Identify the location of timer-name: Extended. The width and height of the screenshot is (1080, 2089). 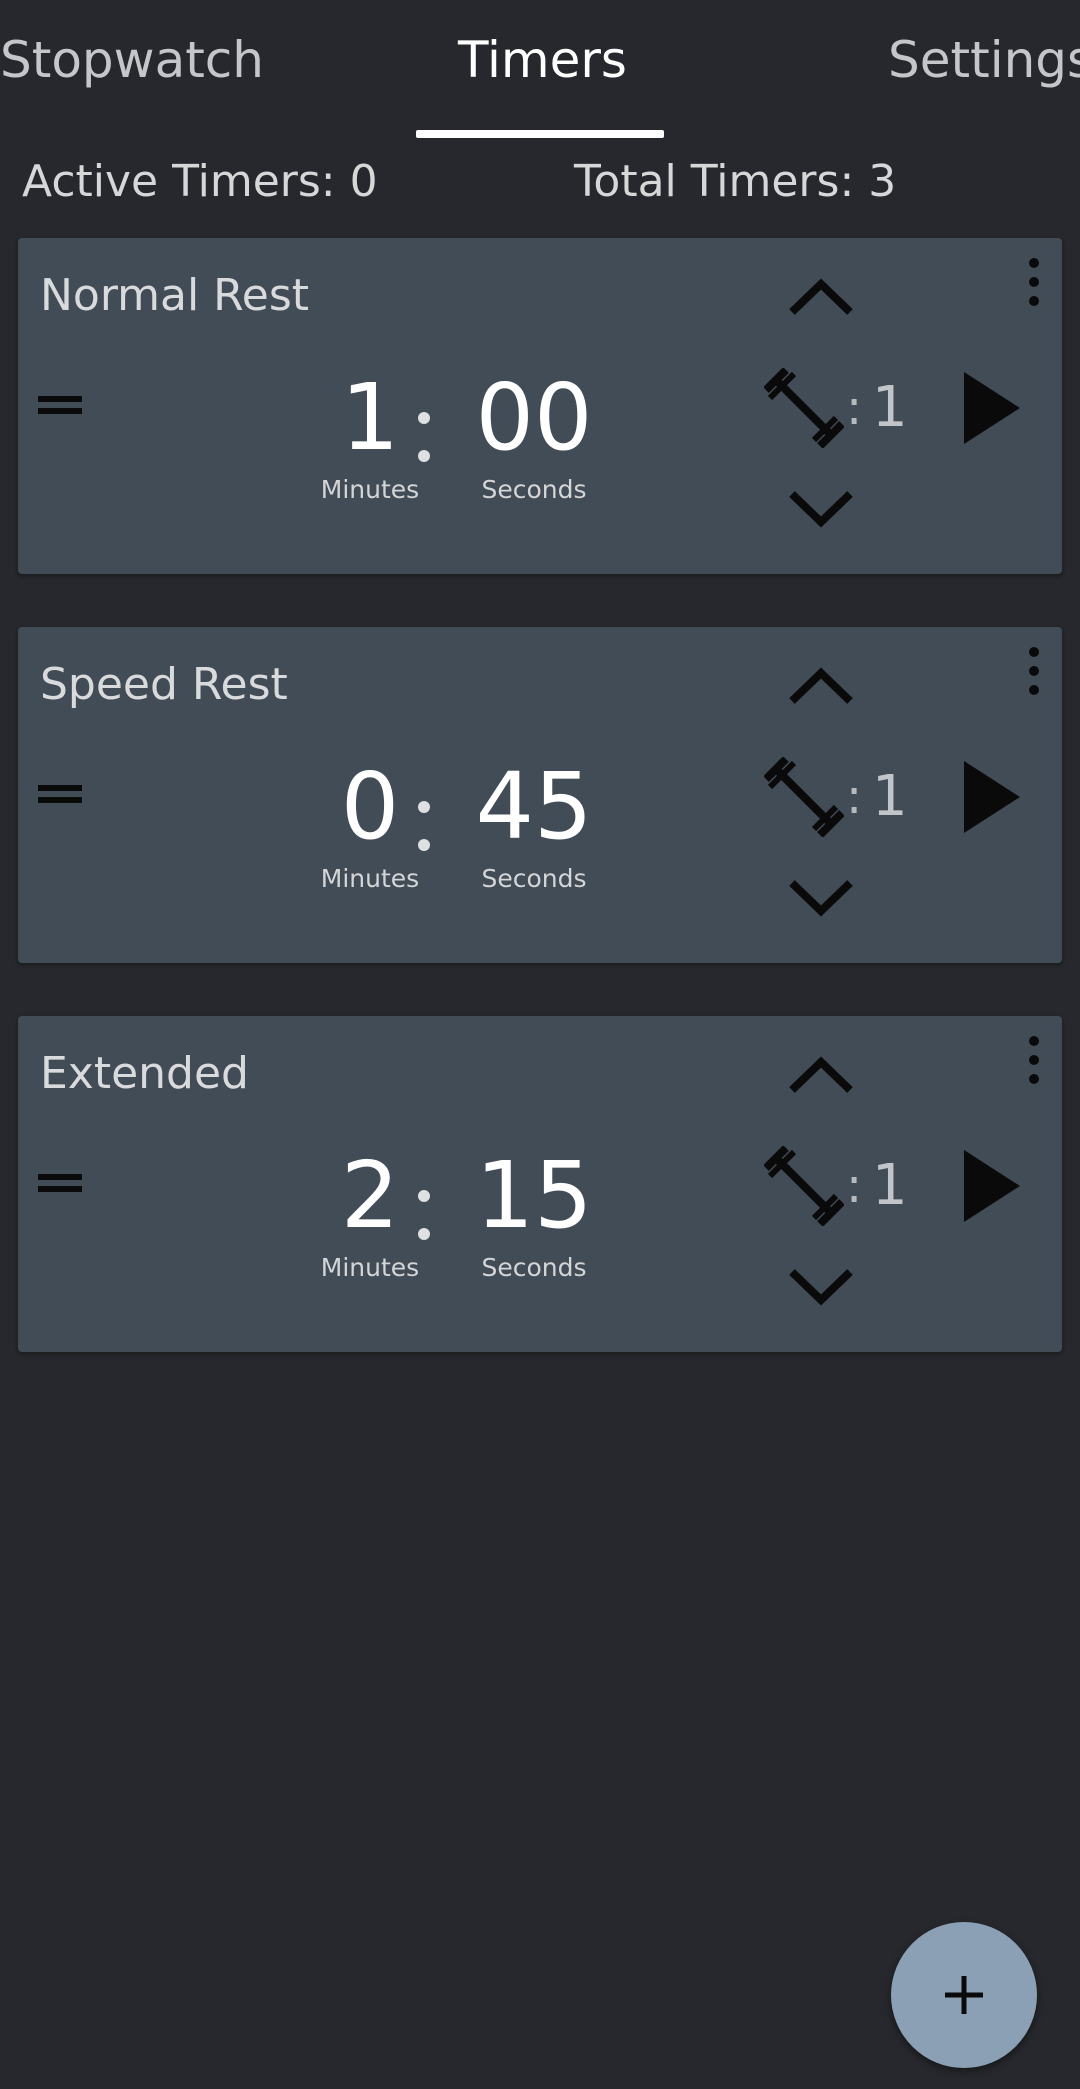
(144, 1073).